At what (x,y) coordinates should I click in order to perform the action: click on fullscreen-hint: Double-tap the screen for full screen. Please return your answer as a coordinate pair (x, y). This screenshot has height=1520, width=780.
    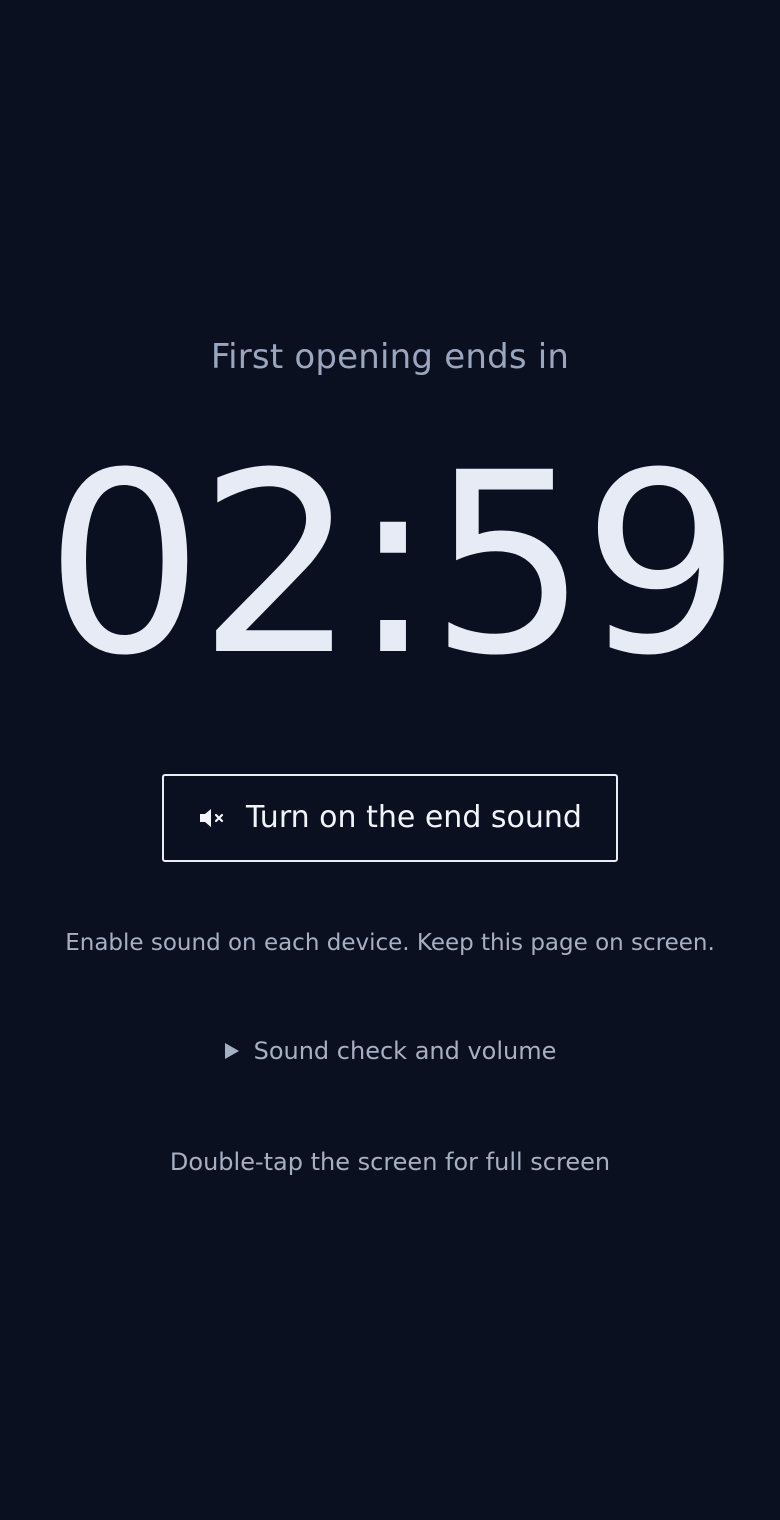
    Looking at the image, I should click on (390, 1162).